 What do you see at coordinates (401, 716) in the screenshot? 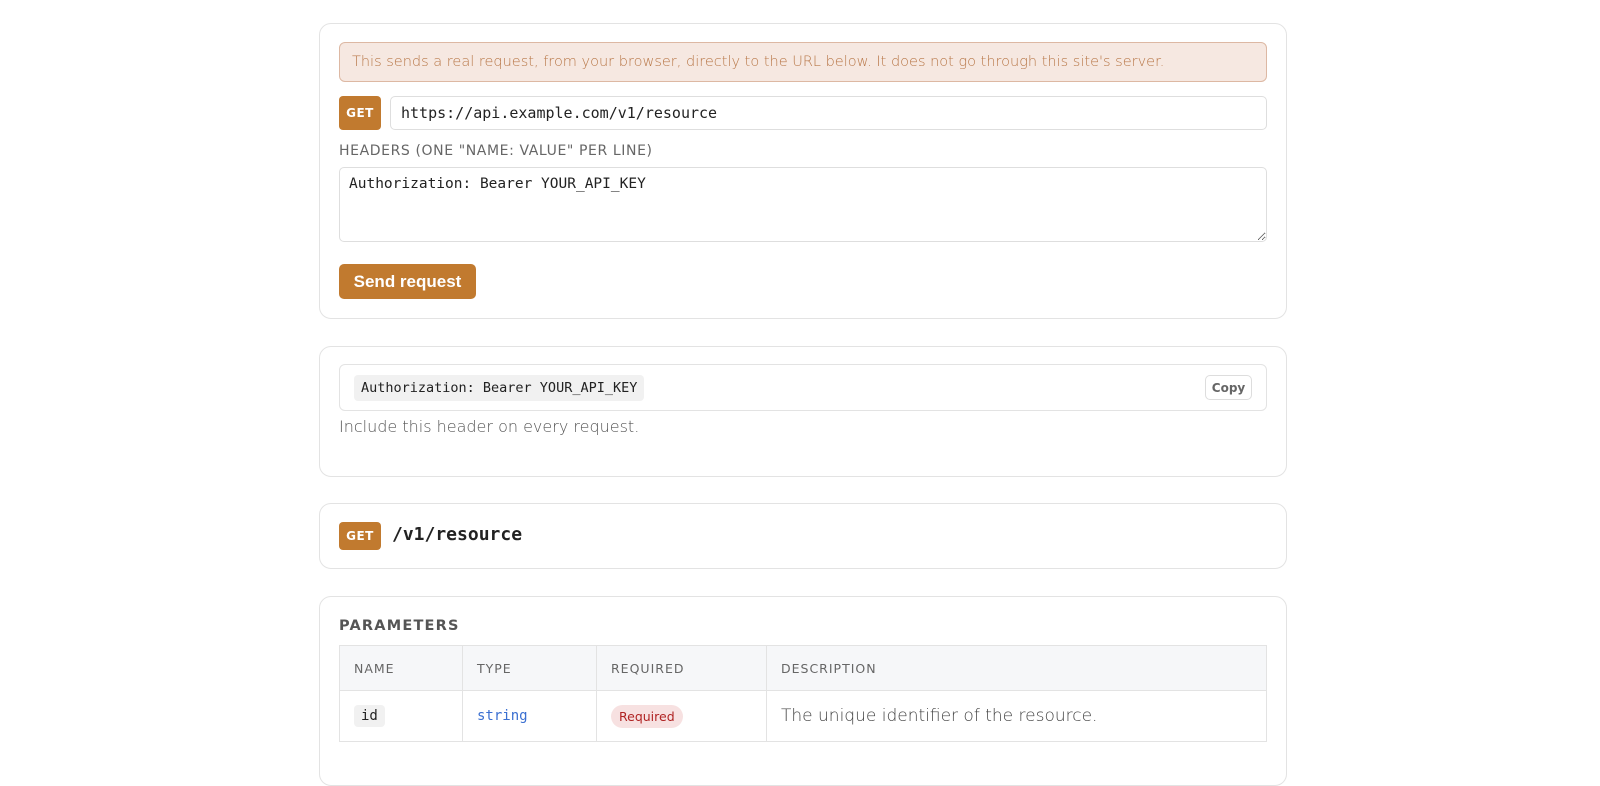
I see `param-name-cell: id` at bounding box center [401, 716].